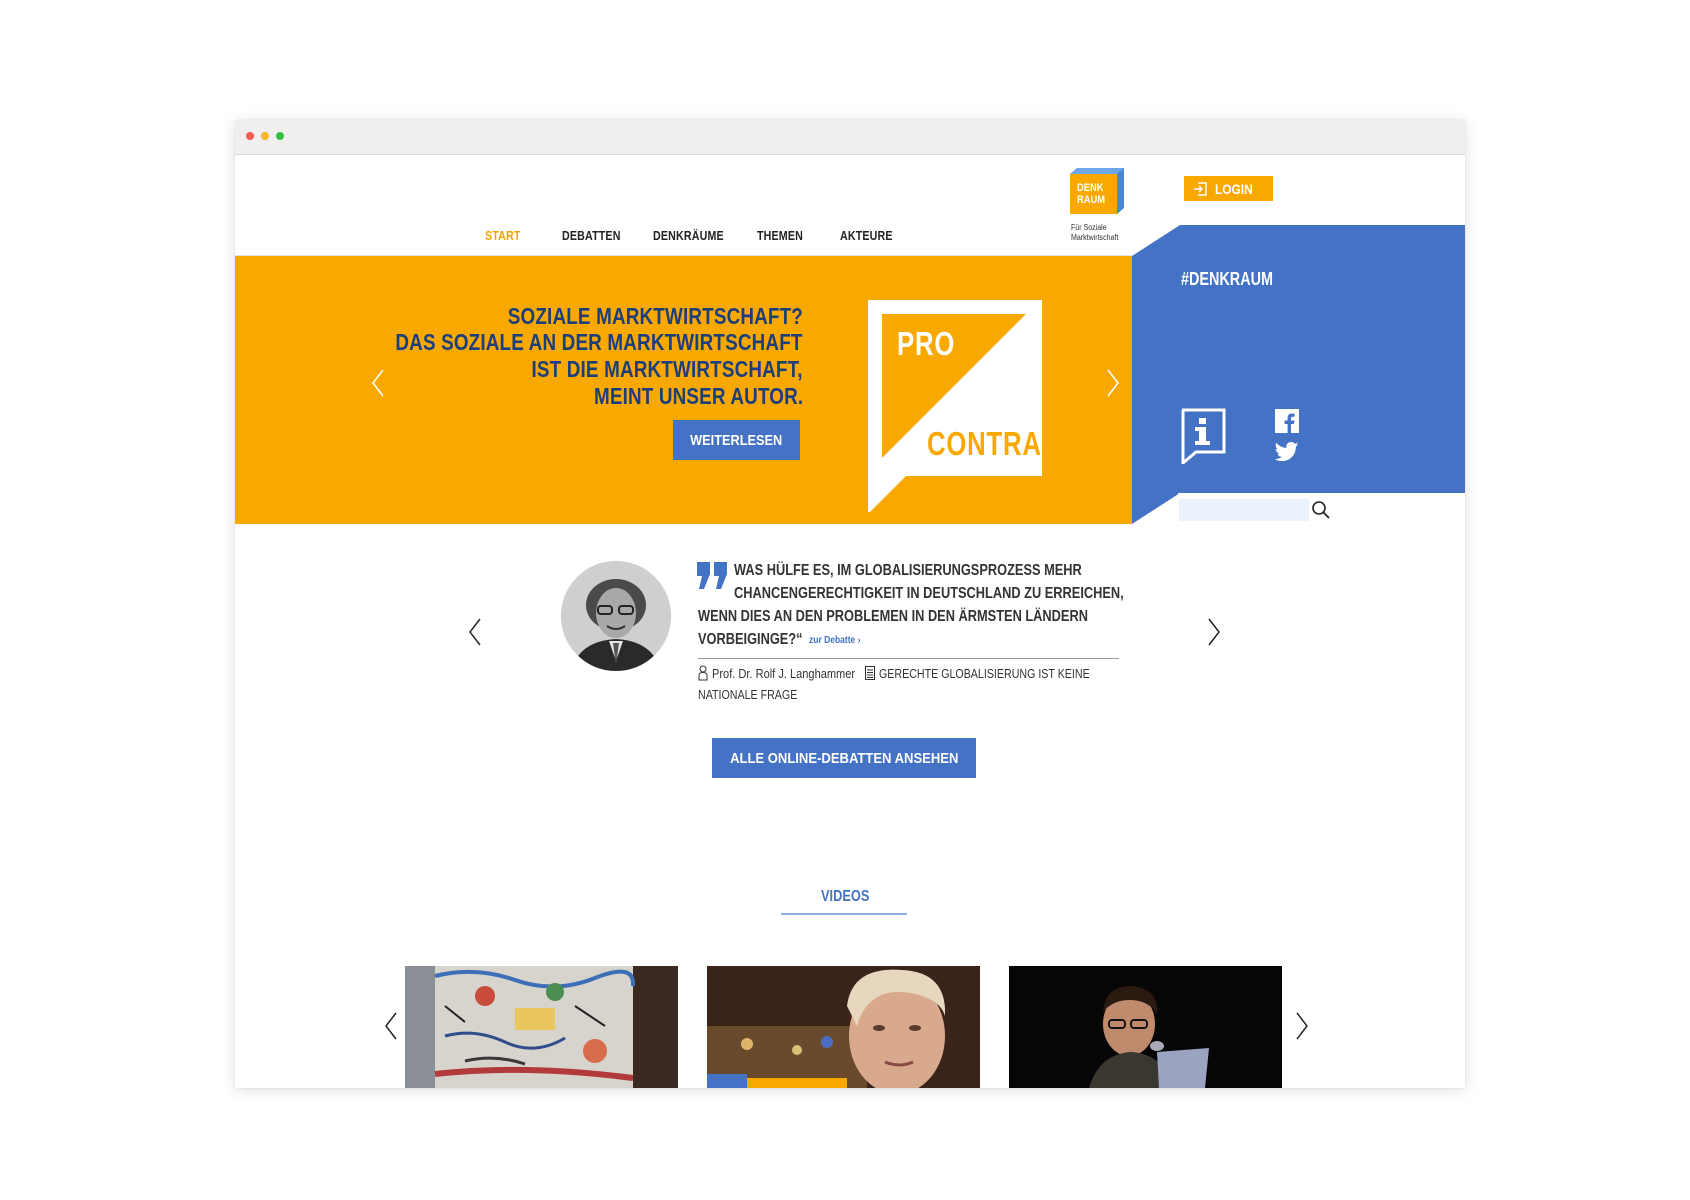 Image resolution: width=1690 pixels, height=1200 pixels. What do you see at coordinates (1095, 237) in the screenshot?
I see `logo-subtitle-2: Marktwirtschaft` at bounding box center [1095, 237].